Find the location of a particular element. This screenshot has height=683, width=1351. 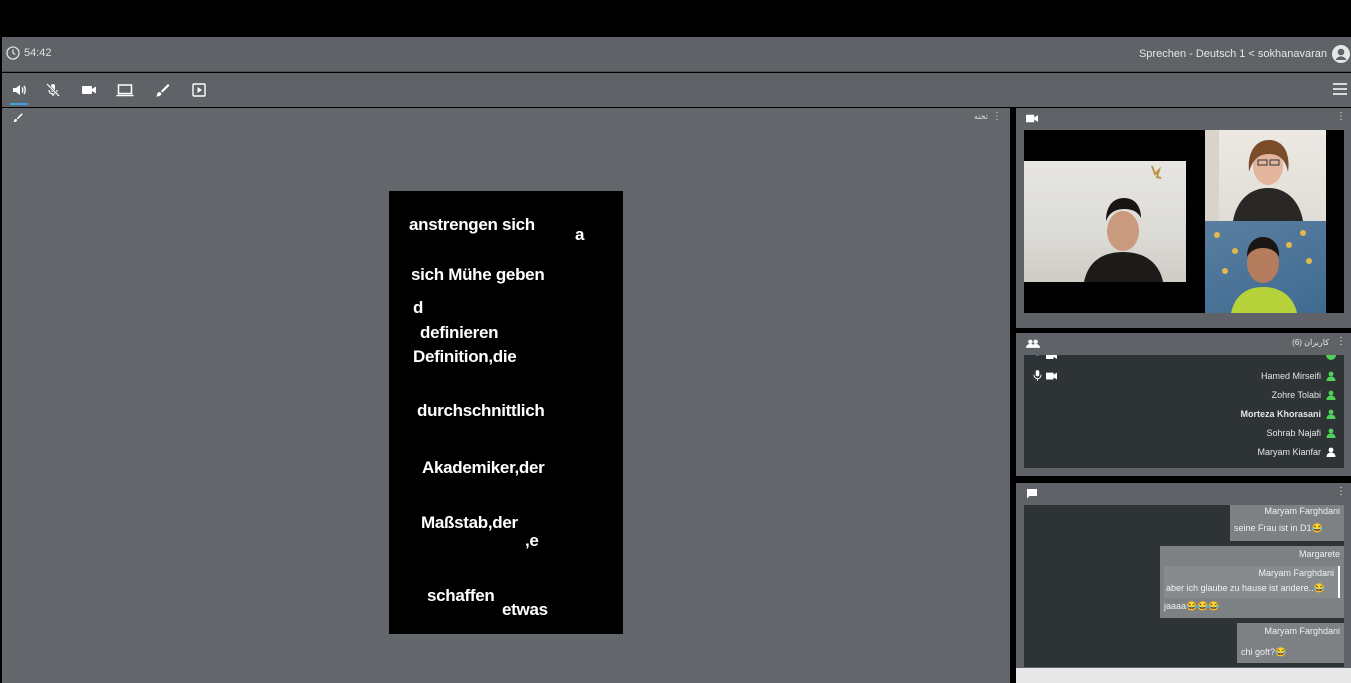

board-word: a is located at coordinates (580, 234).